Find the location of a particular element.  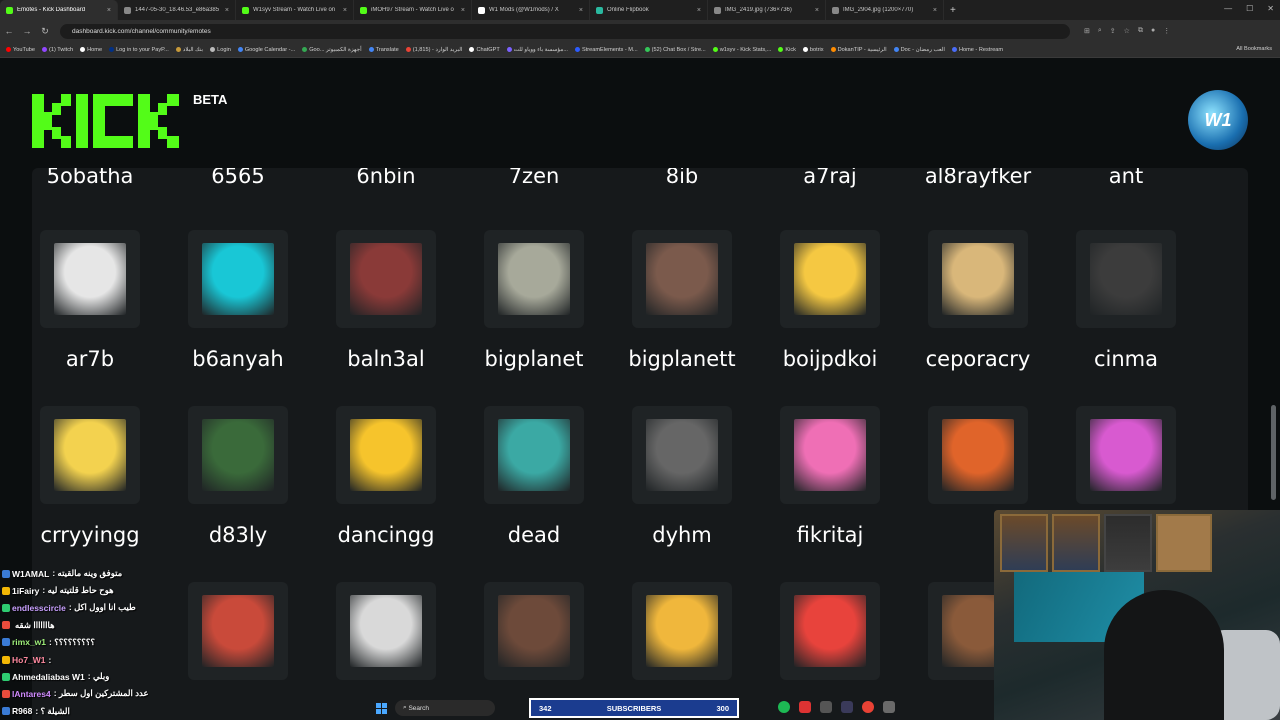

obs-icon is located at coordinates (847, 707).